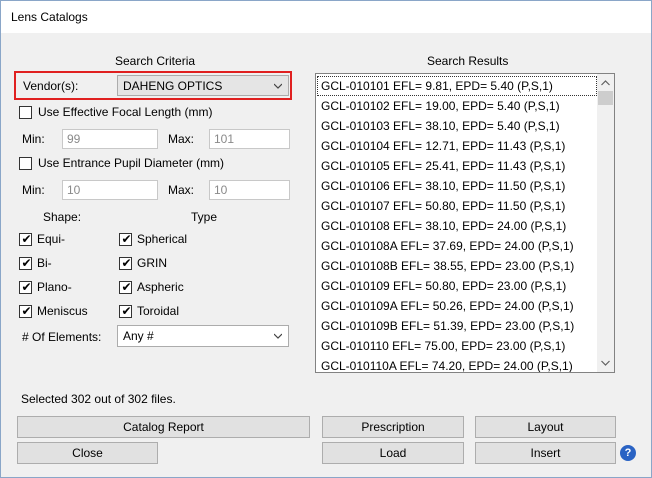  I want to click on shape-heading: Shape:, so click(62, 217).